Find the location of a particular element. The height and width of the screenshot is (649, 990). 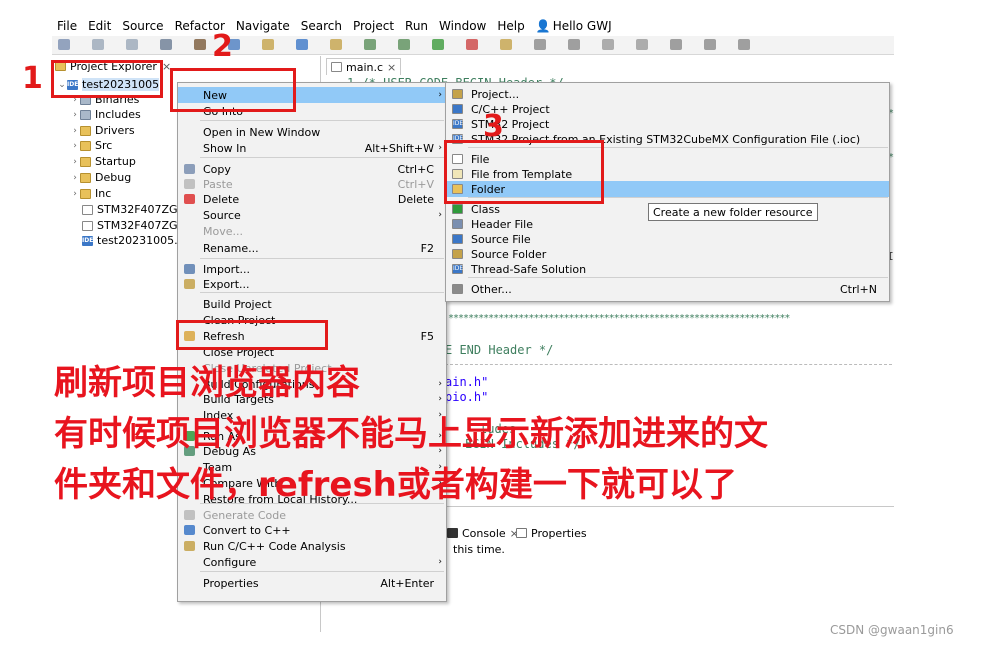

menu-item-label: Open in New Window is located at coordinates (262, 132).